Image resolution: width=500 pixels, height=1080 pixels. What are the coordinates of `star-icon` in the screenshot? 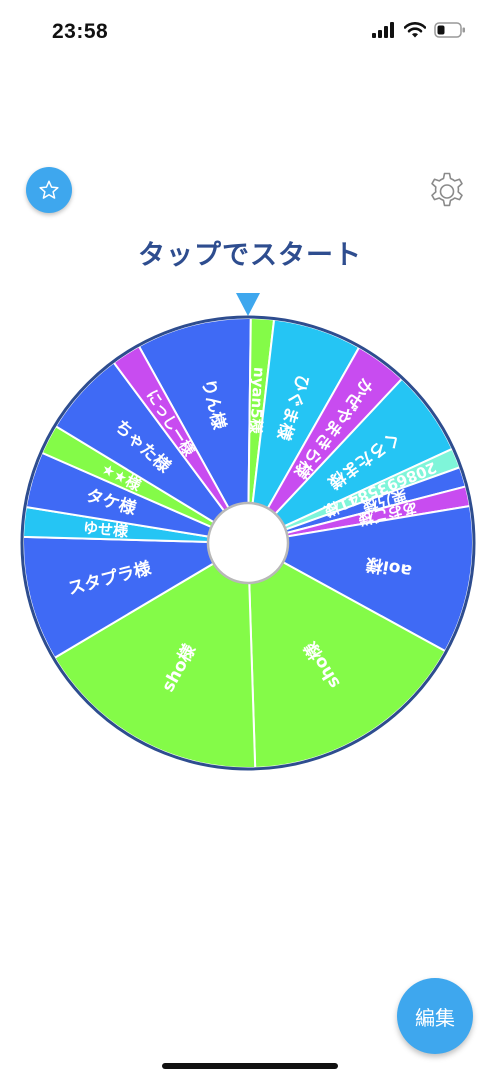 It's located at (49, 190).